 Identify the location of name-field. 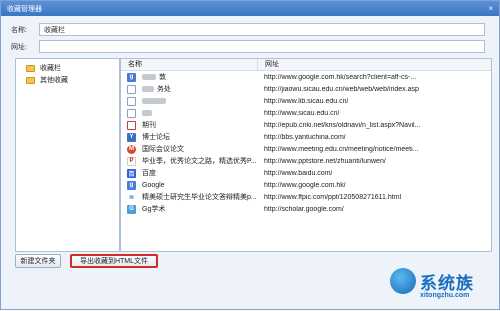
(262, 29).